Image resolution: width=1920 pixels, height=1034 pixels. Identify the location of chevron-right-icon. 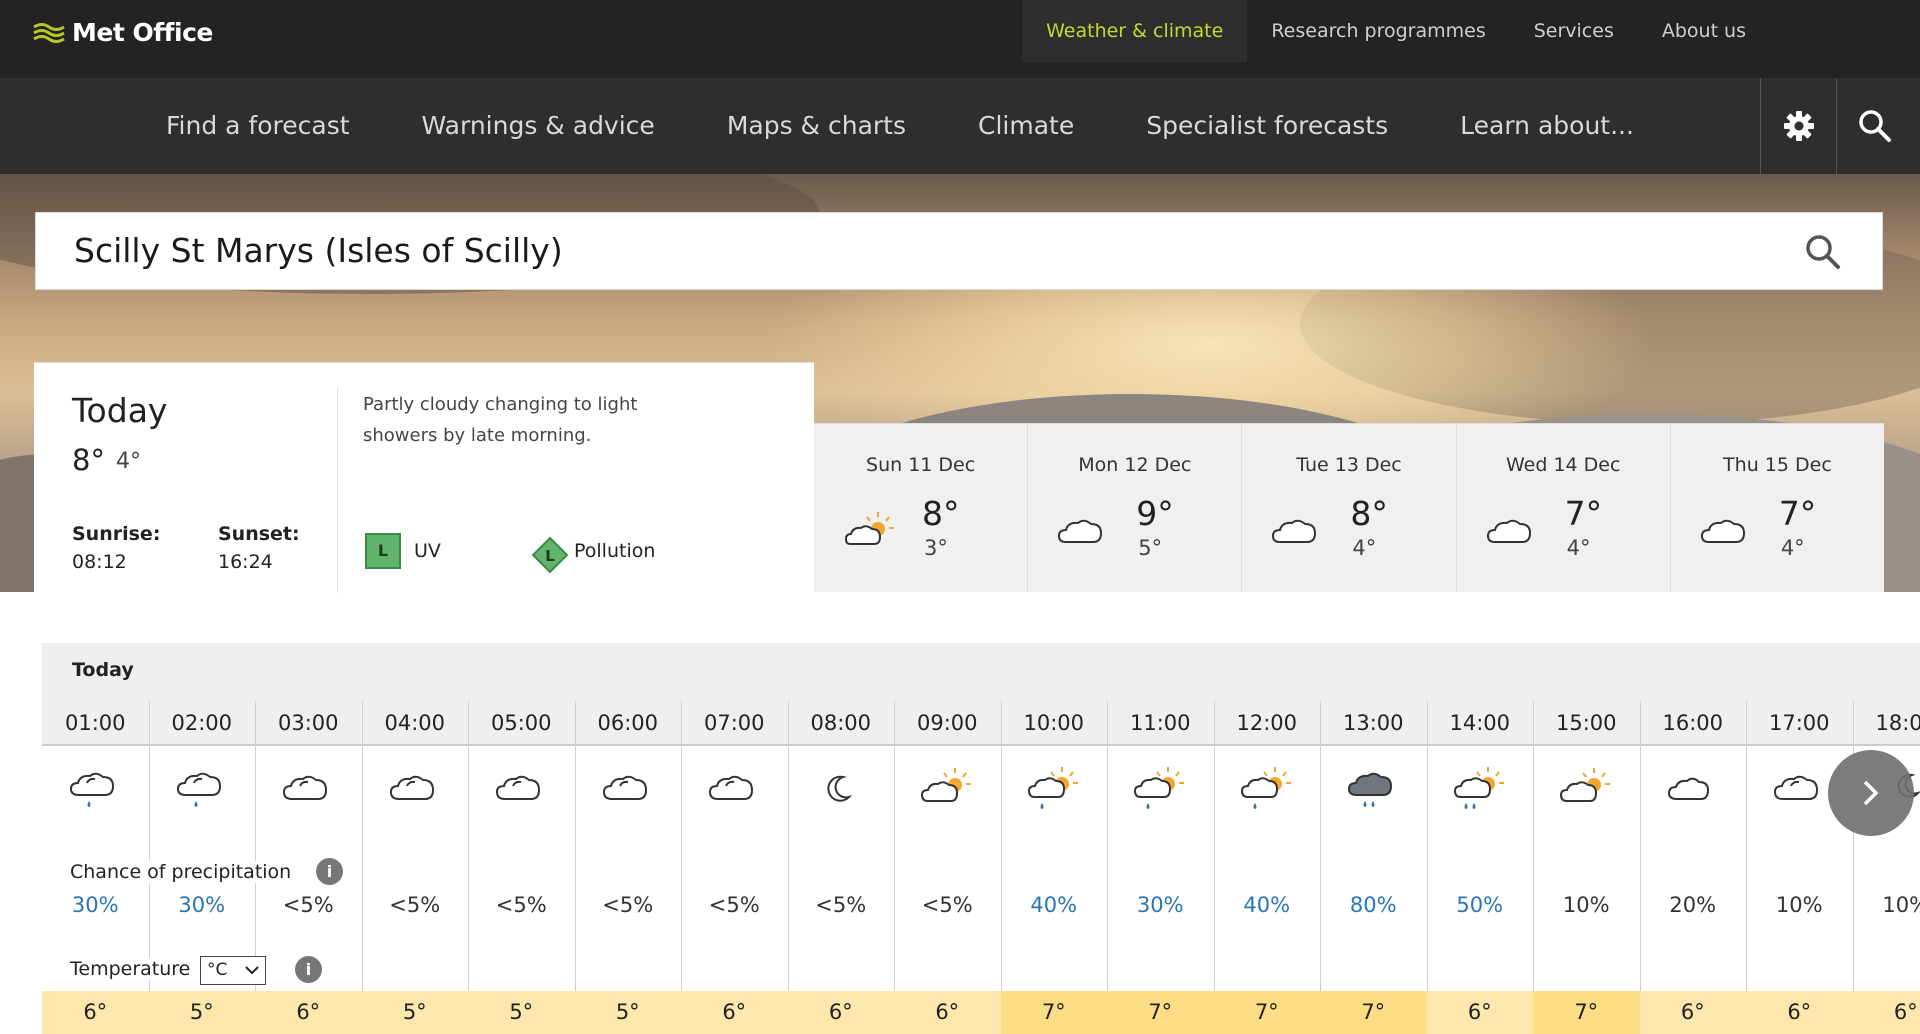
(1871, 793).